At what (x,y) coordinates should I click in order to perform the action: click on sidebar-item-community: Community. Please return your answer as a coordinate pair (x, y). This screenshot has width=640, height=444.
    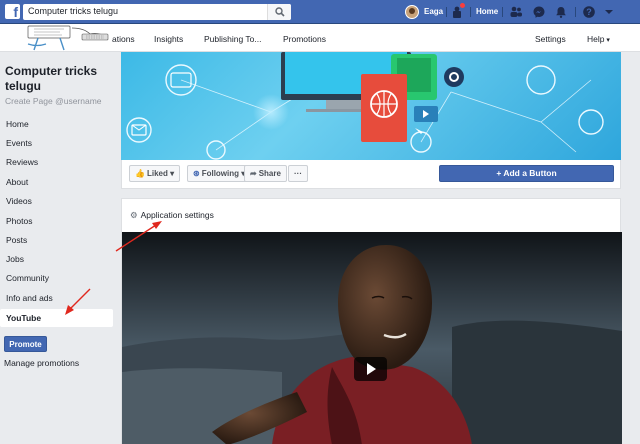
    Looking at the image, I should click on (56, 278).